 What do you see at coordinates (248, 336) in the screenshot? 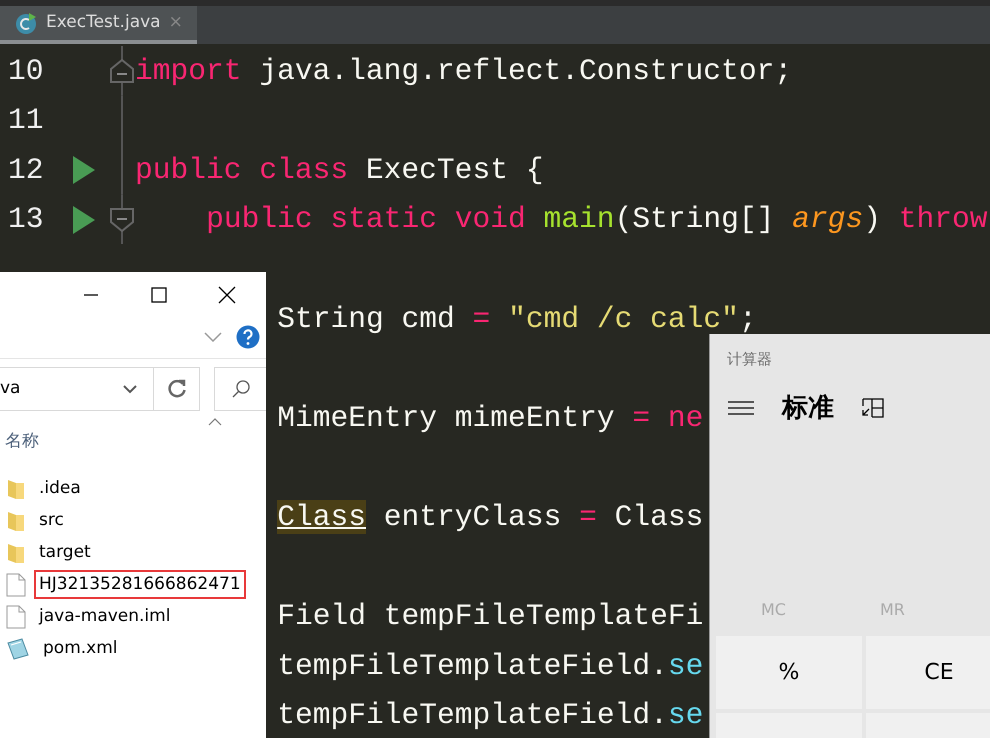
I see `help-icon` at bounding box center [248, 336].